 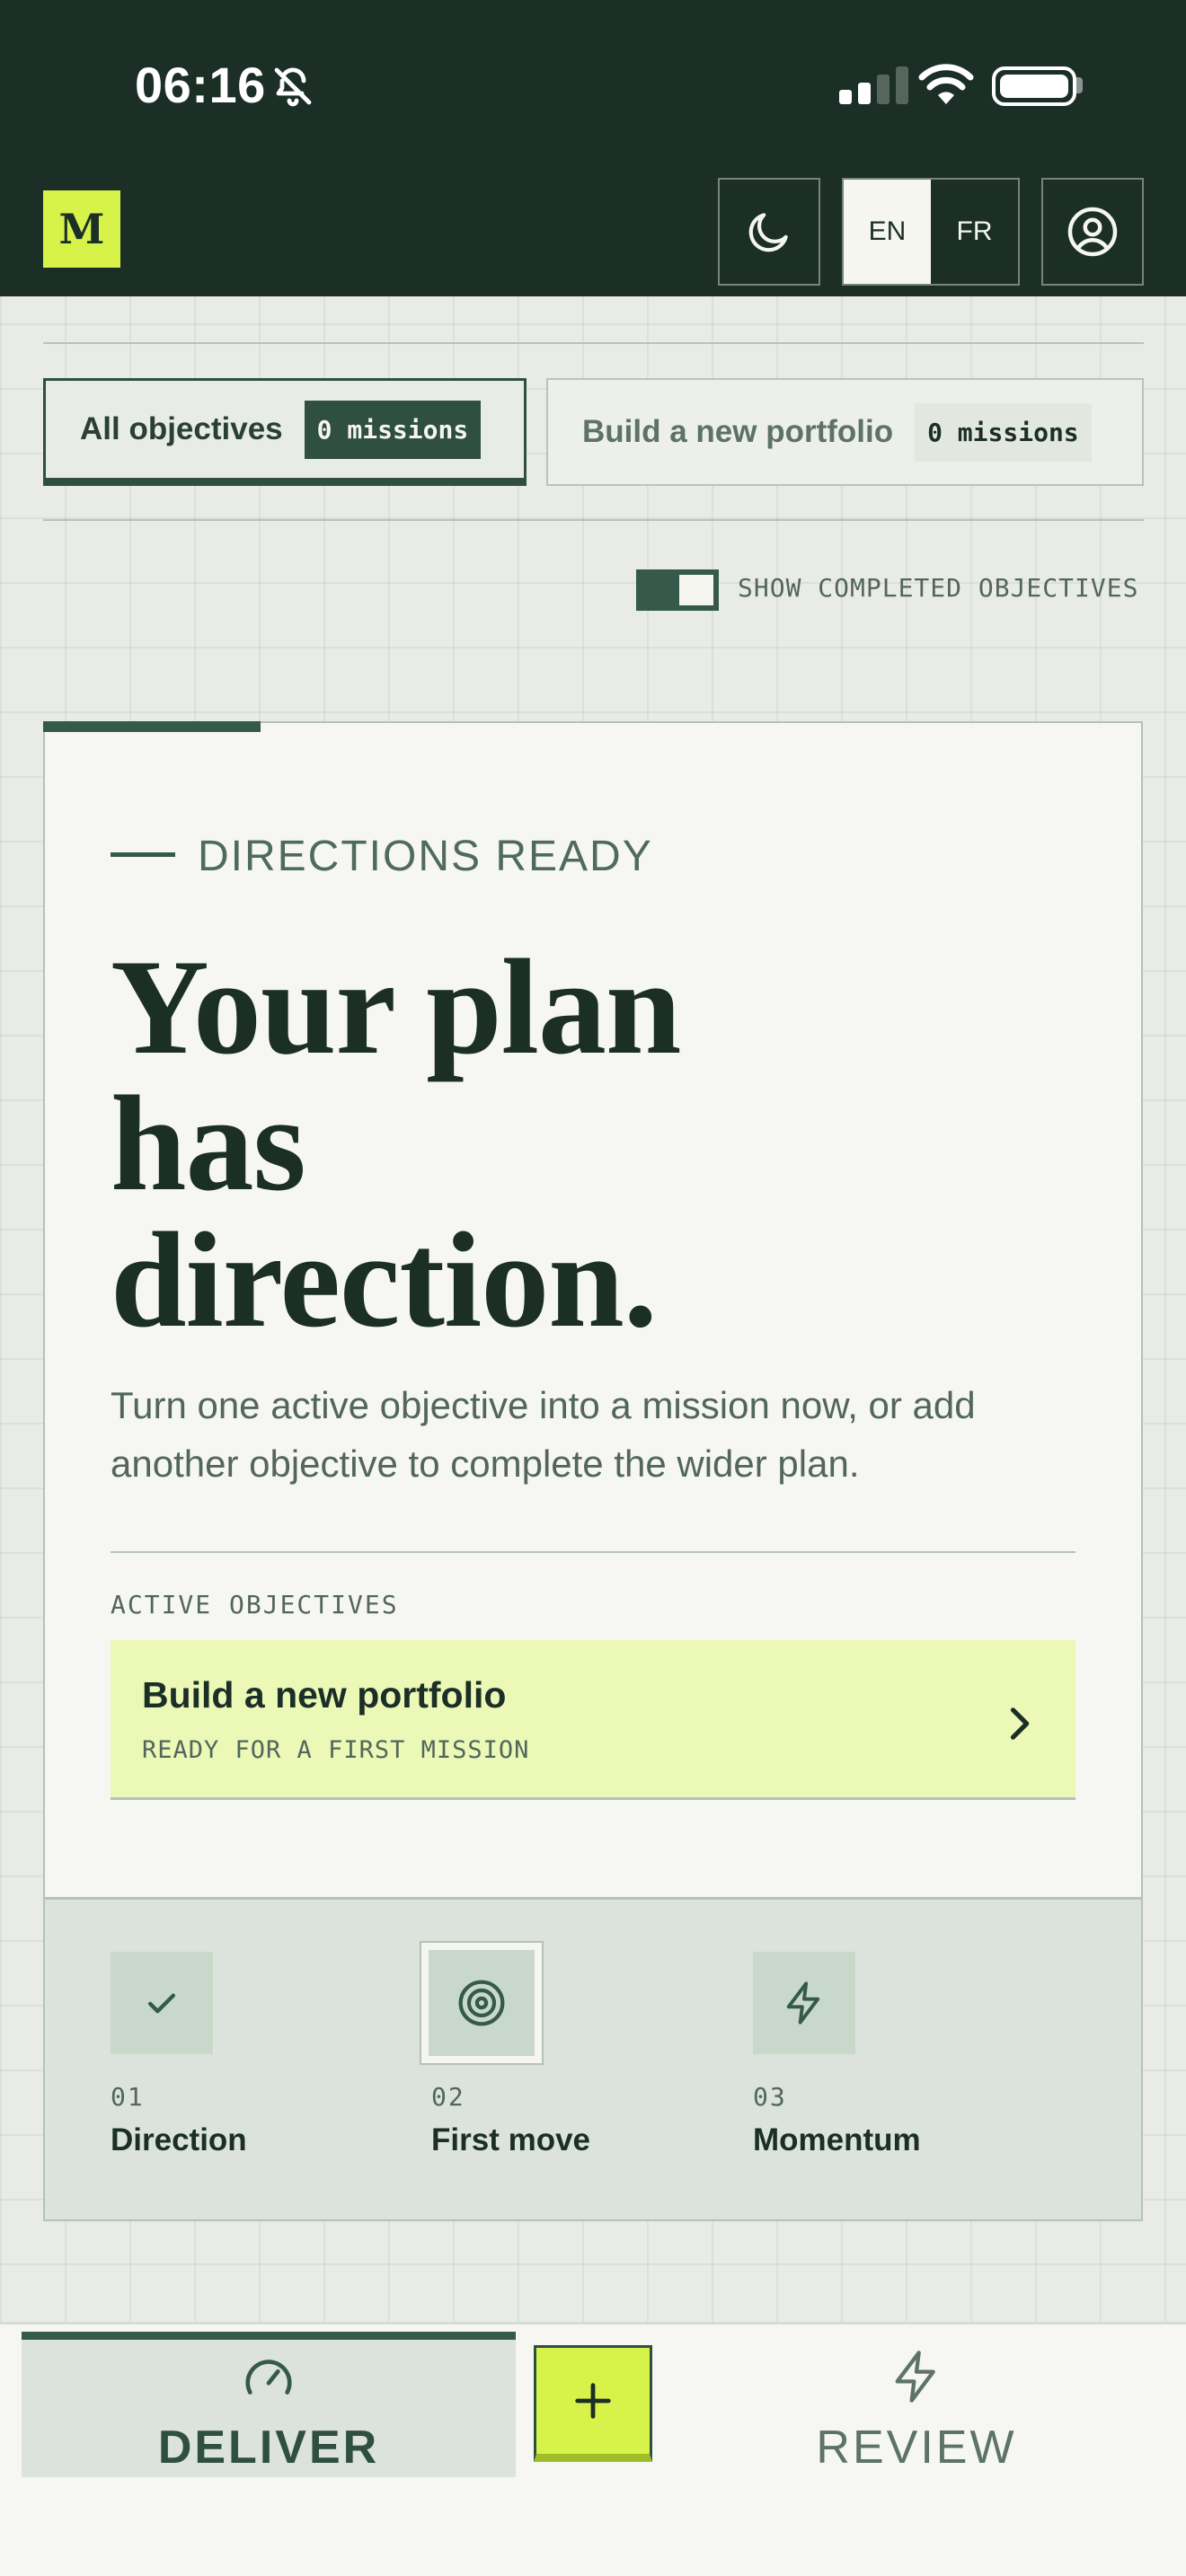 What do you see at coordinates (255, 1604) in the screenshot?
I see `active-objectives-heading: ACTIVE OBJECTIVES` at bounding box center [255, 1604].